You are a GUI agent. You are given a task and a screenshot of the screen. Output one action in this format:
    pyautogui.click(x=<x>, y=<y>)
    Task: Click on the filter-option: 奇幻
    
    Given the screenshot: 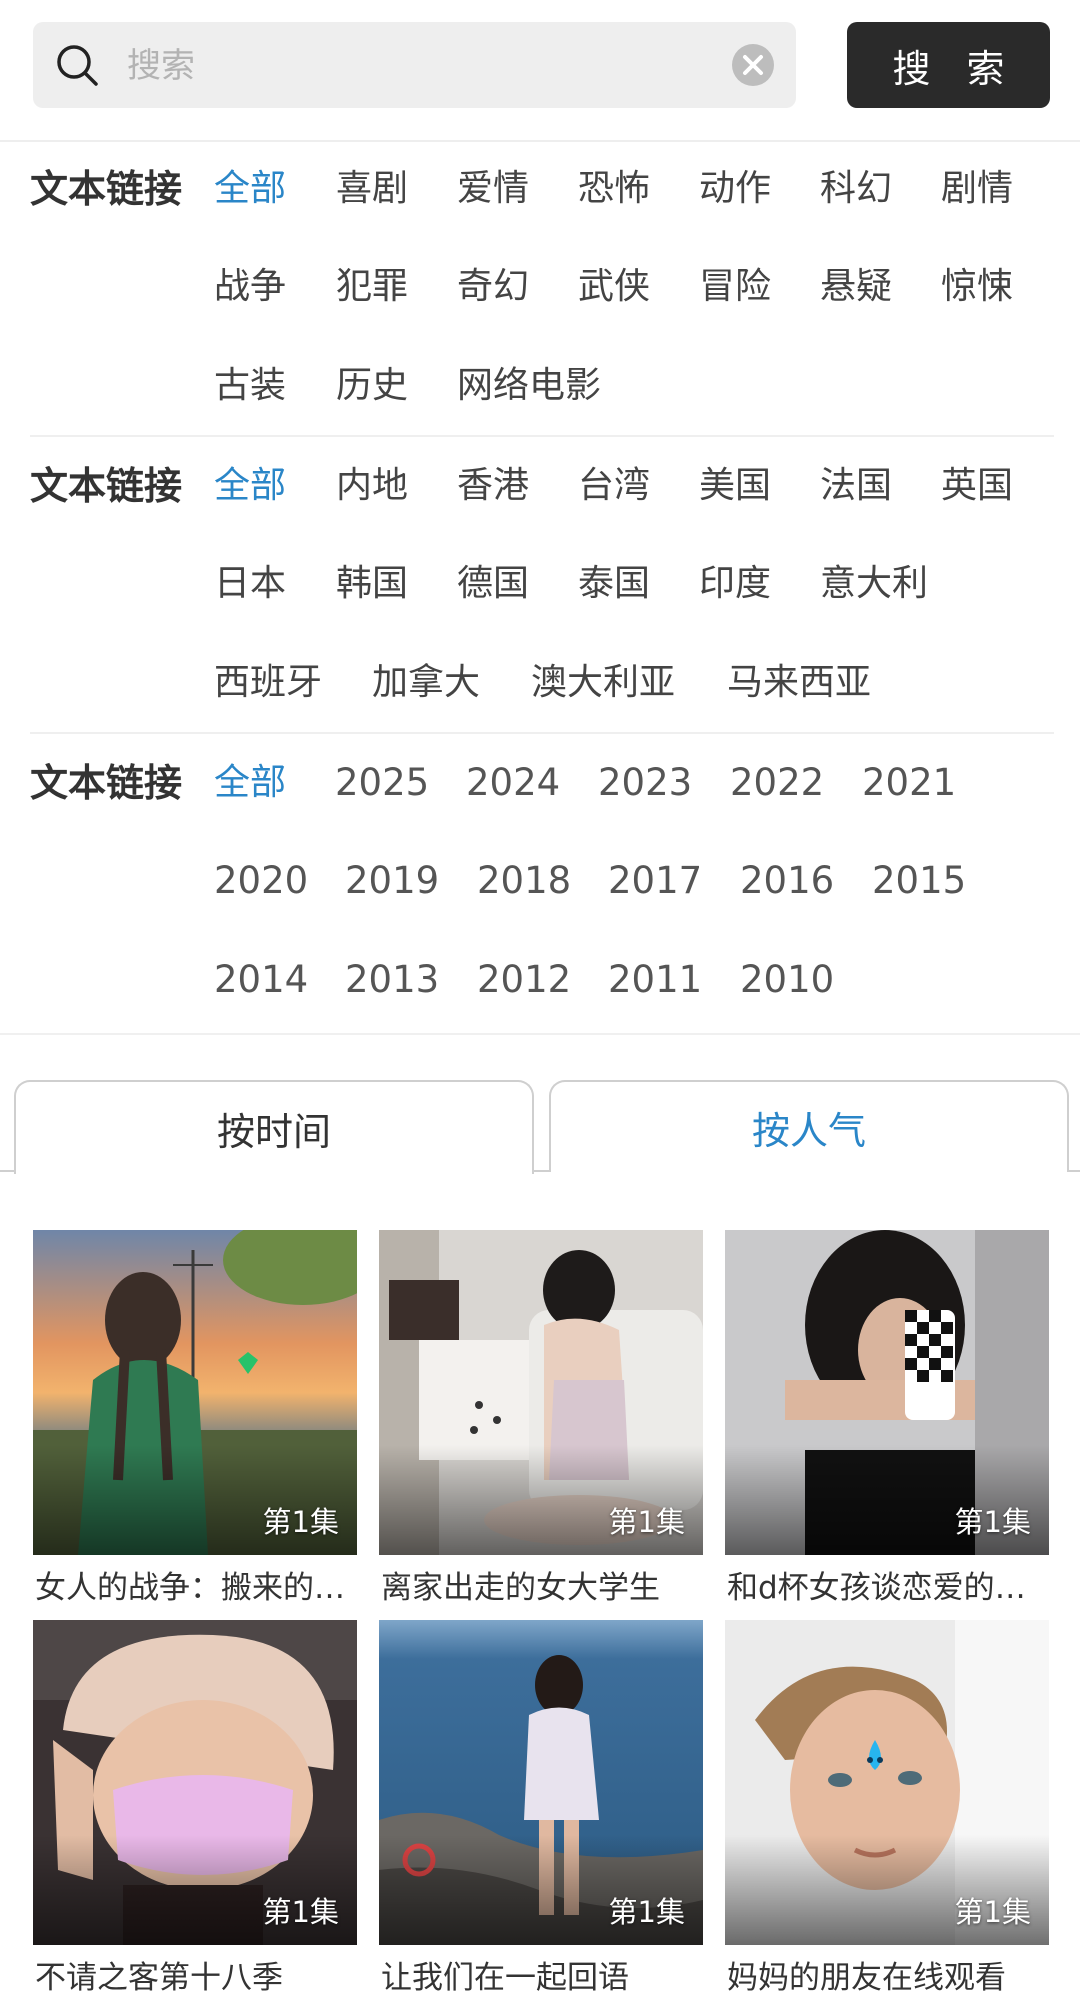 What is the action you would take?
    pyautogui.click(x=493, y=287)
    